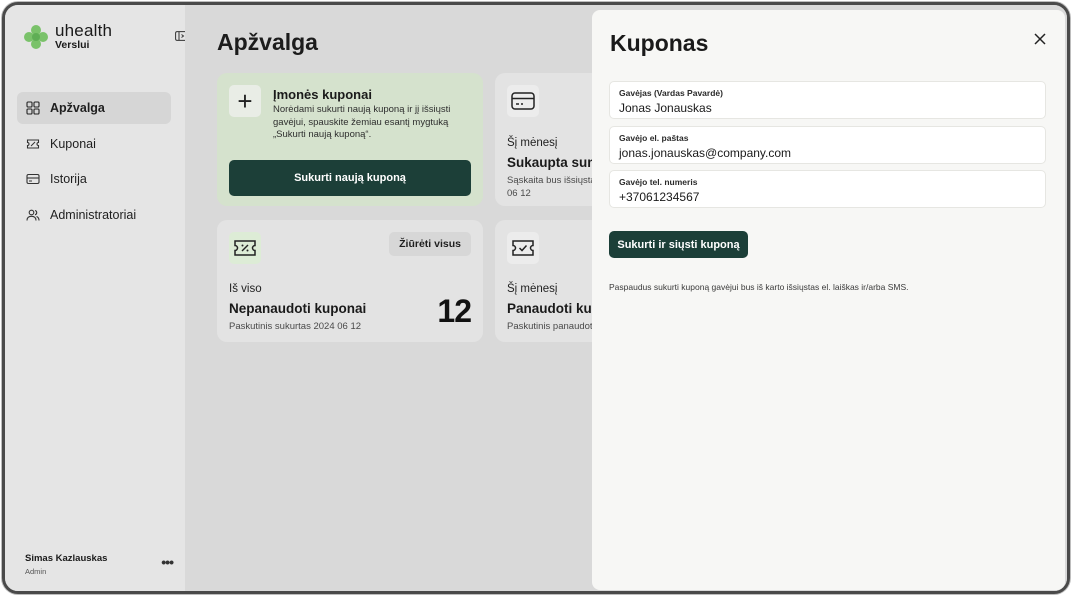  I want to click on percent-ticket-icon, so click(245, 248).